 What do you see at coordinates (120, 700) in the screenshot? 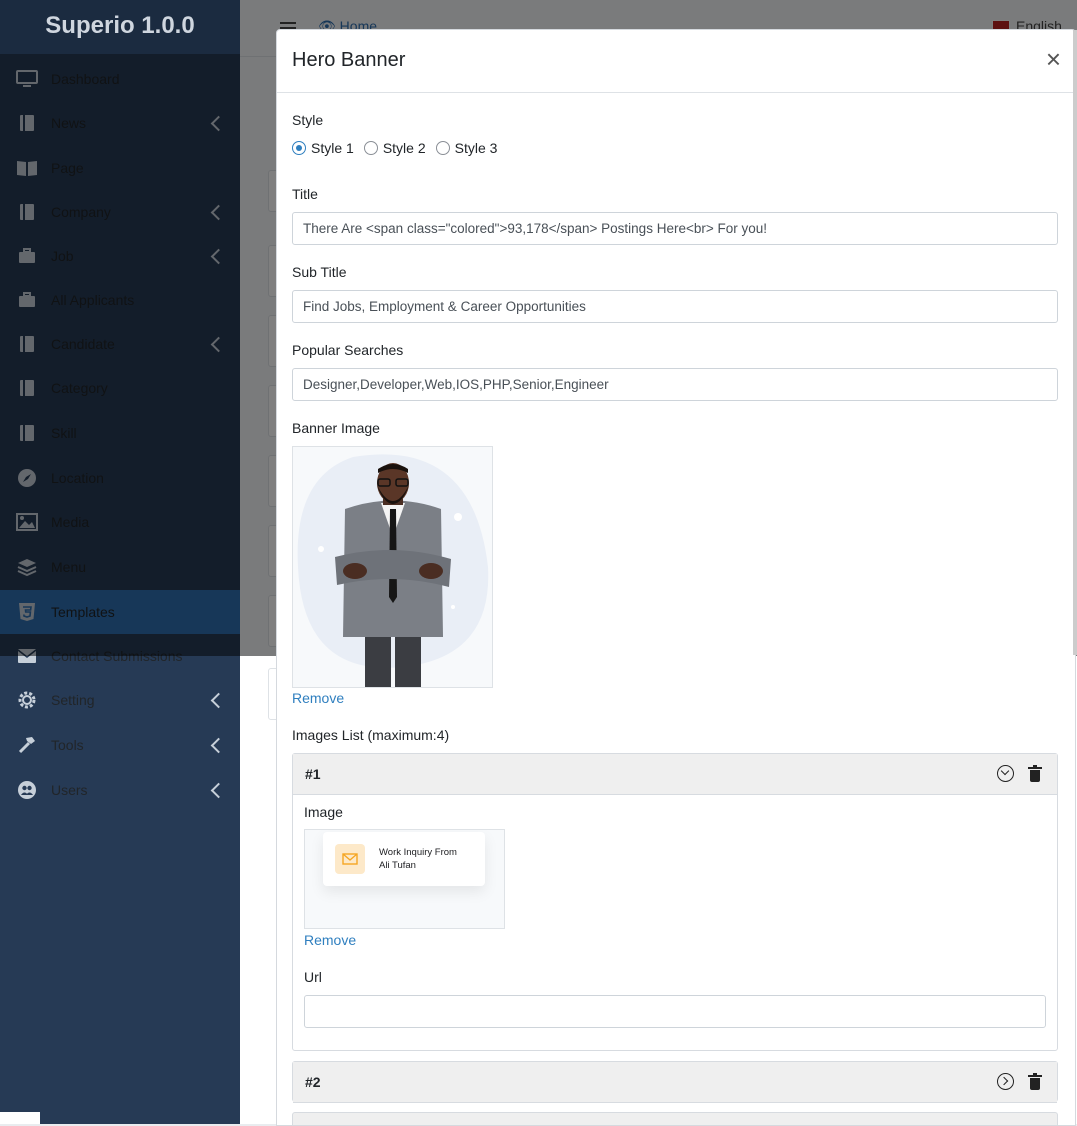
I see `sidebar-item-setting: Setting` at bounding box center [120, 700].